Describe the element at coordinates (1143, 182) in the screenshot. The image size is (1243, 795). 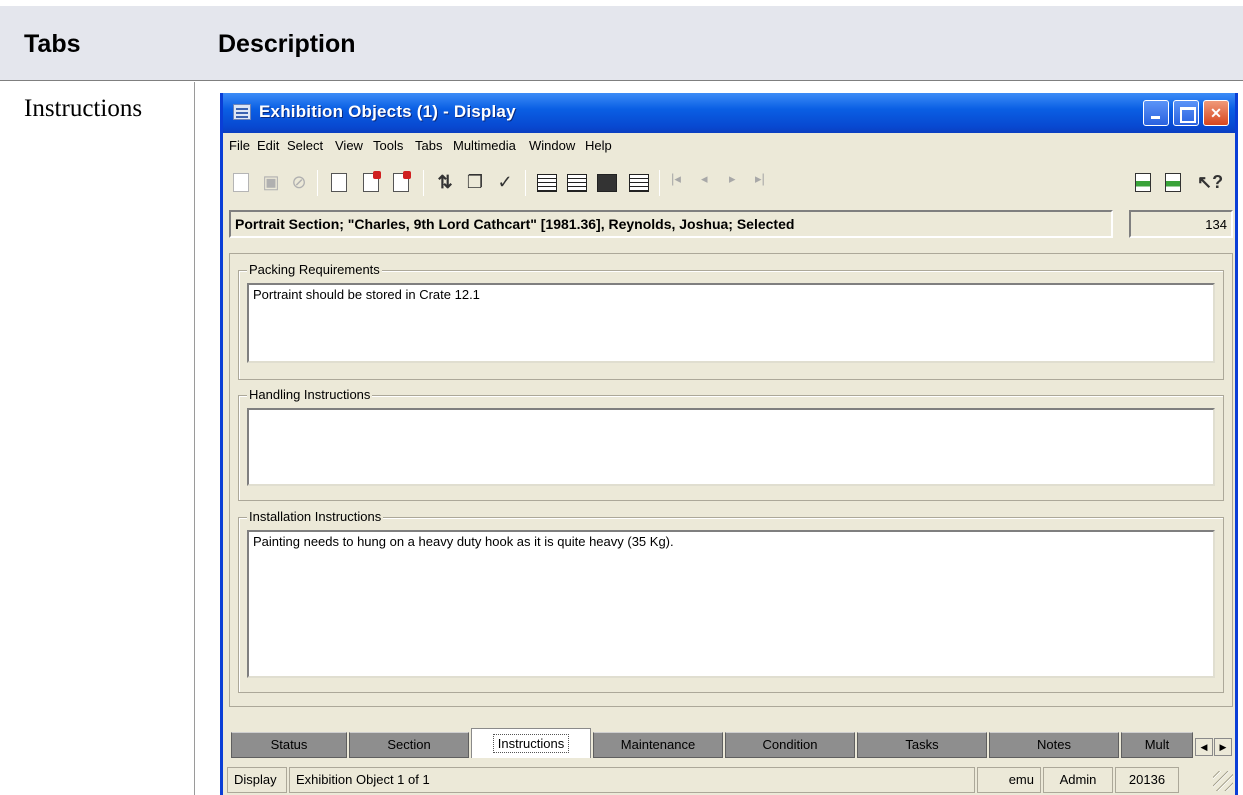
I see `attach-icon` at that location.